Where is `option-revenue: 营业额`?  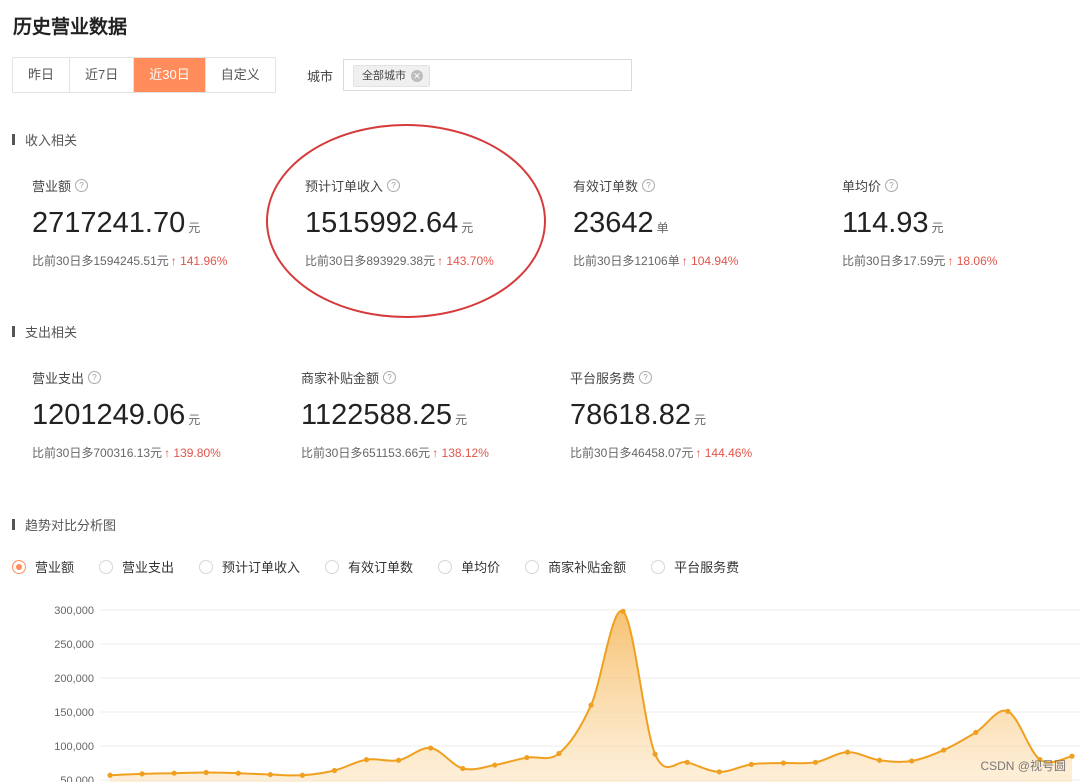 option-revenue: 营业额 is located at coordinates (43, 566).